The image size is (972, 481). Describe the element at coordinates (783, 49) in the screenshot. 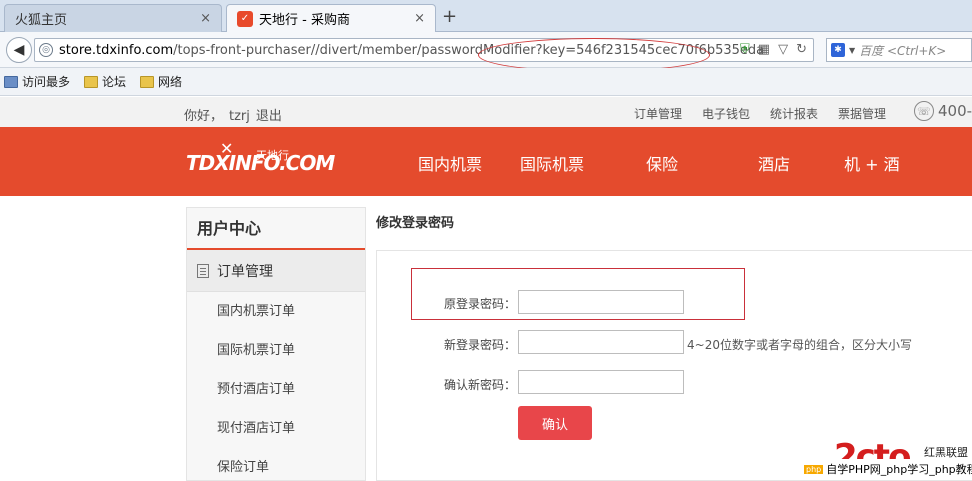

I see `dropdown-arrow-icon: ▽` at that location.